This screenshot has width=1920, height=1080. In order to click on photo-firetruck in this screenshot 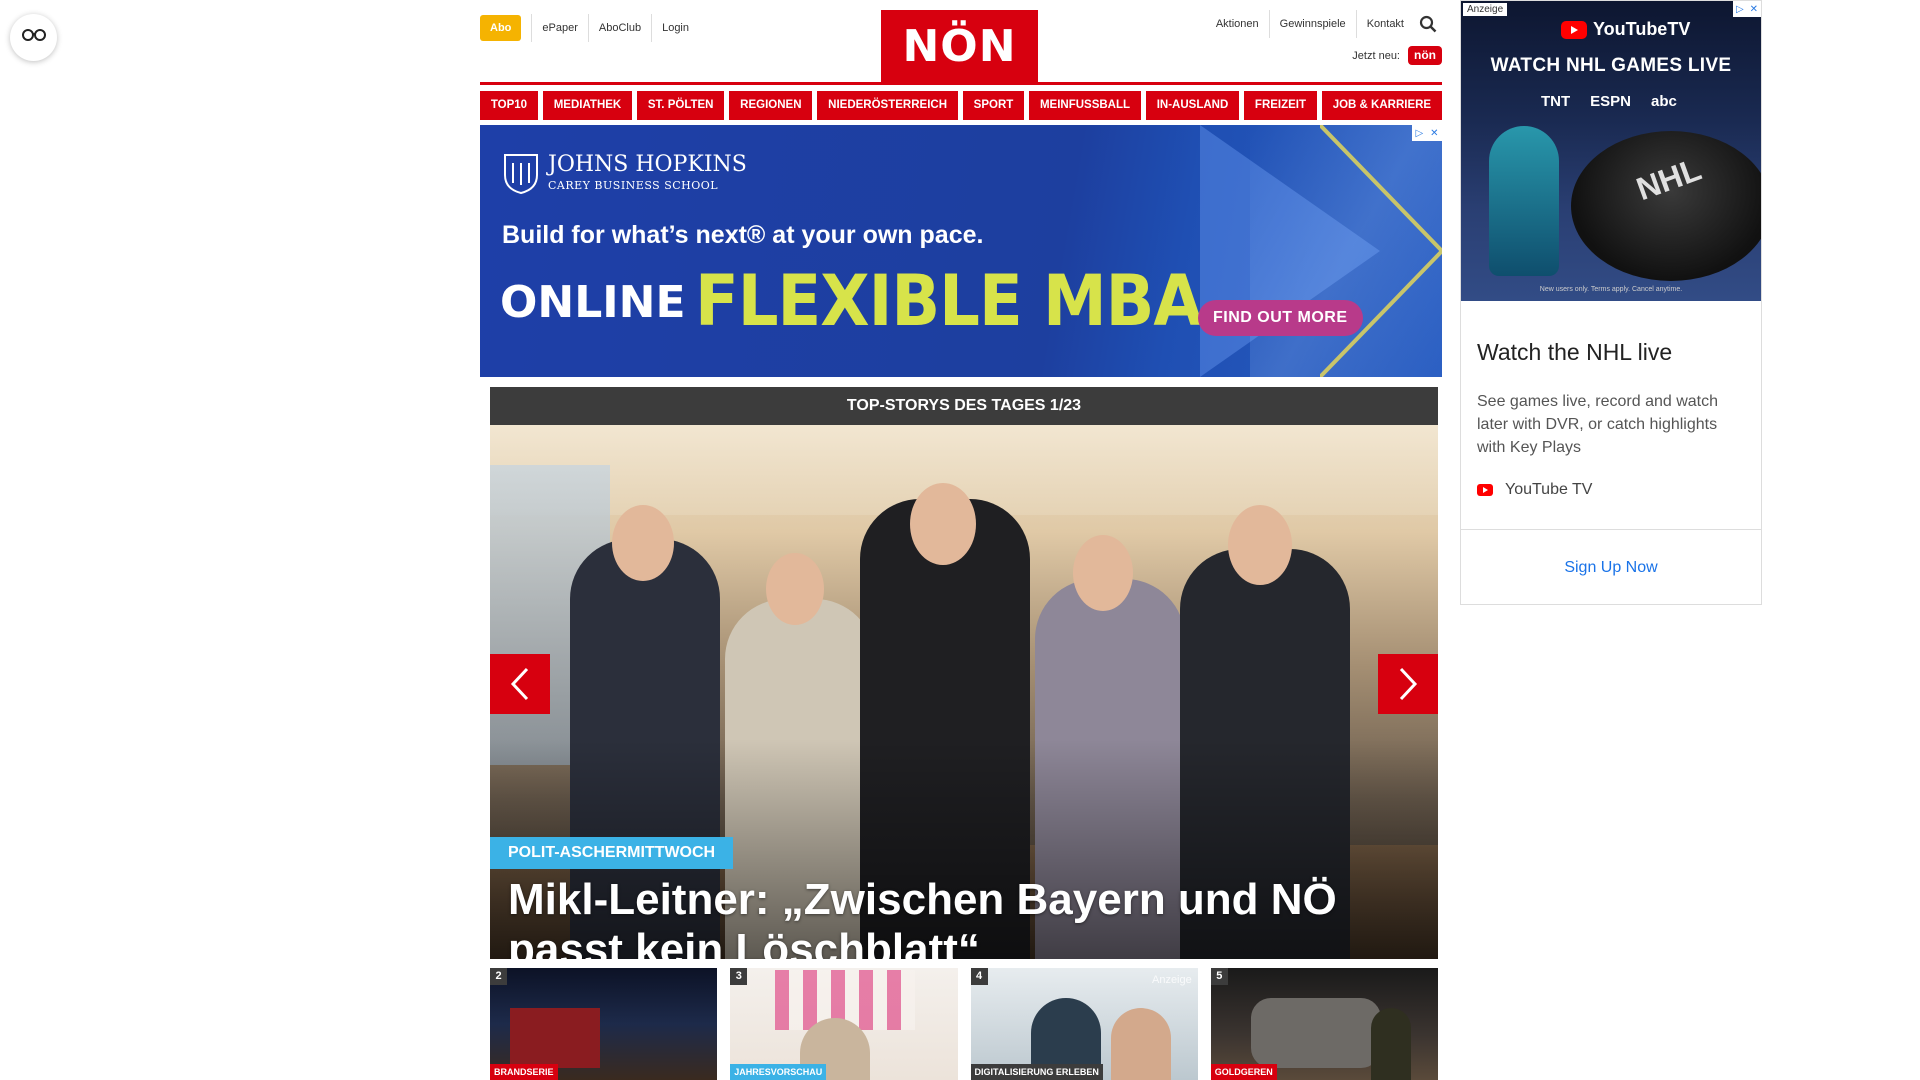, I will do `click(555, 1038)`.